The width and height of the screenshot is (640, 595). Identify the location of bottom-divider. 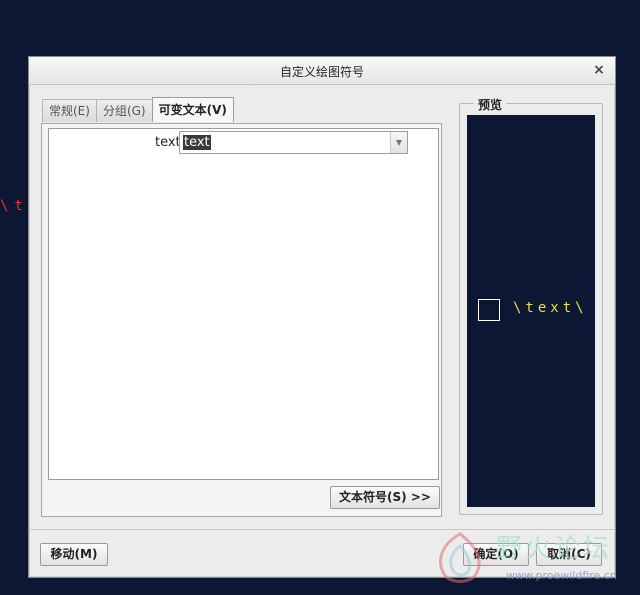
(322, 529).